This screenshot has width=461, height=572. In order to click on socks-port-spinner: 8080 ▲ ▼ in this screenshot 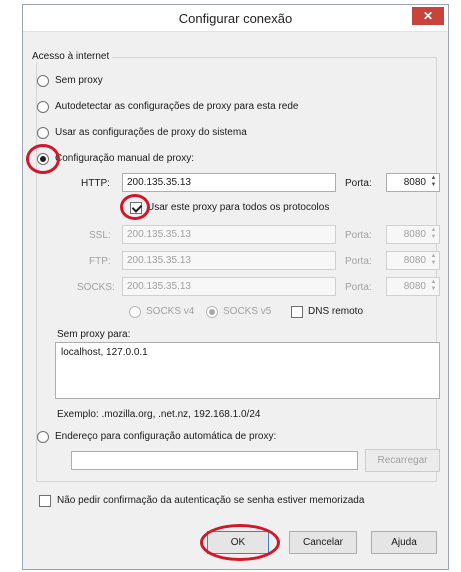, I will do `click(413, 286)`.